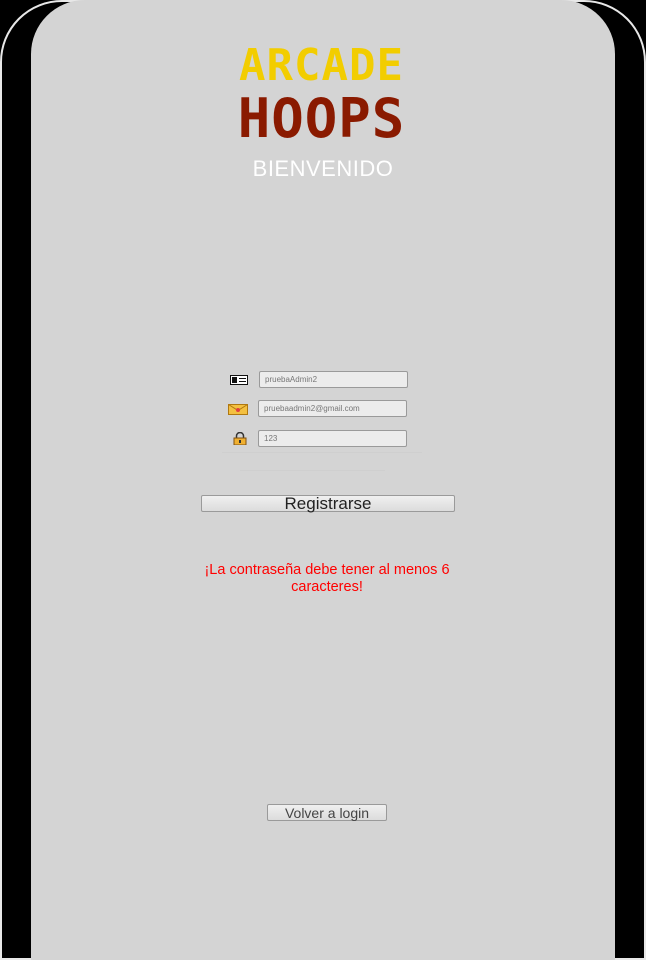 The width and height of the screenshot is (646, 960). What do you see at coordinates (327, 812) in the screenshot?
I see `back-to-login-button: Volver a login` at bounding box center [327, 812].